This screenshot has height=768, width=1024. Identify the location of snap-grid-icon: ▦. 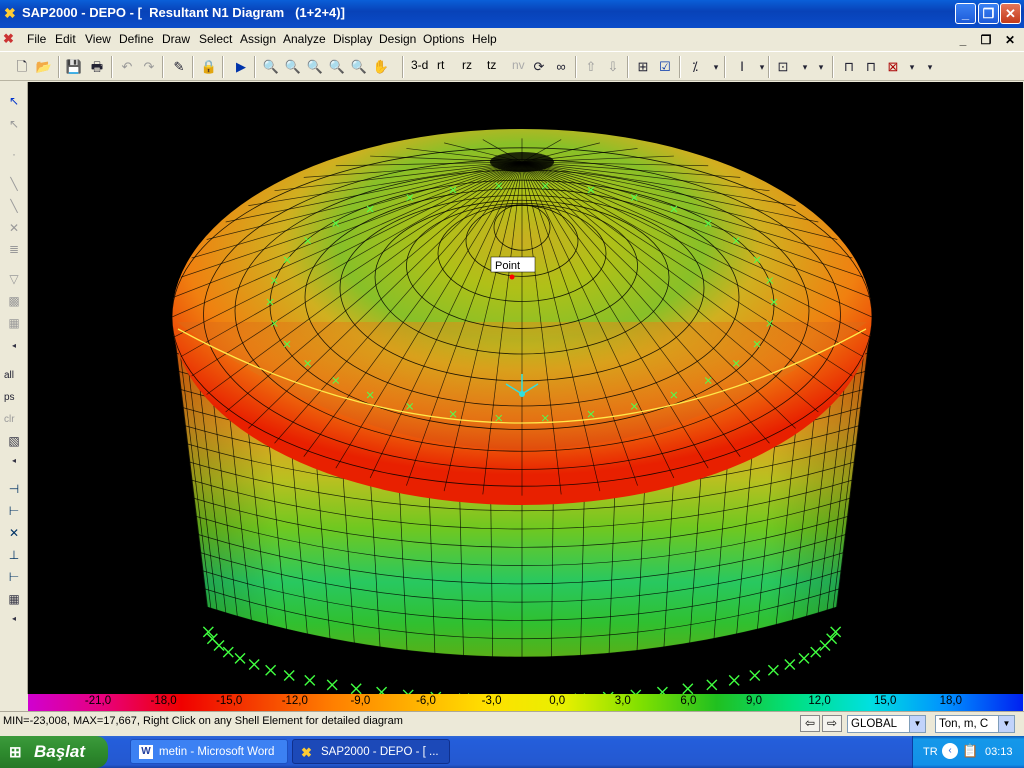
(14, 599).